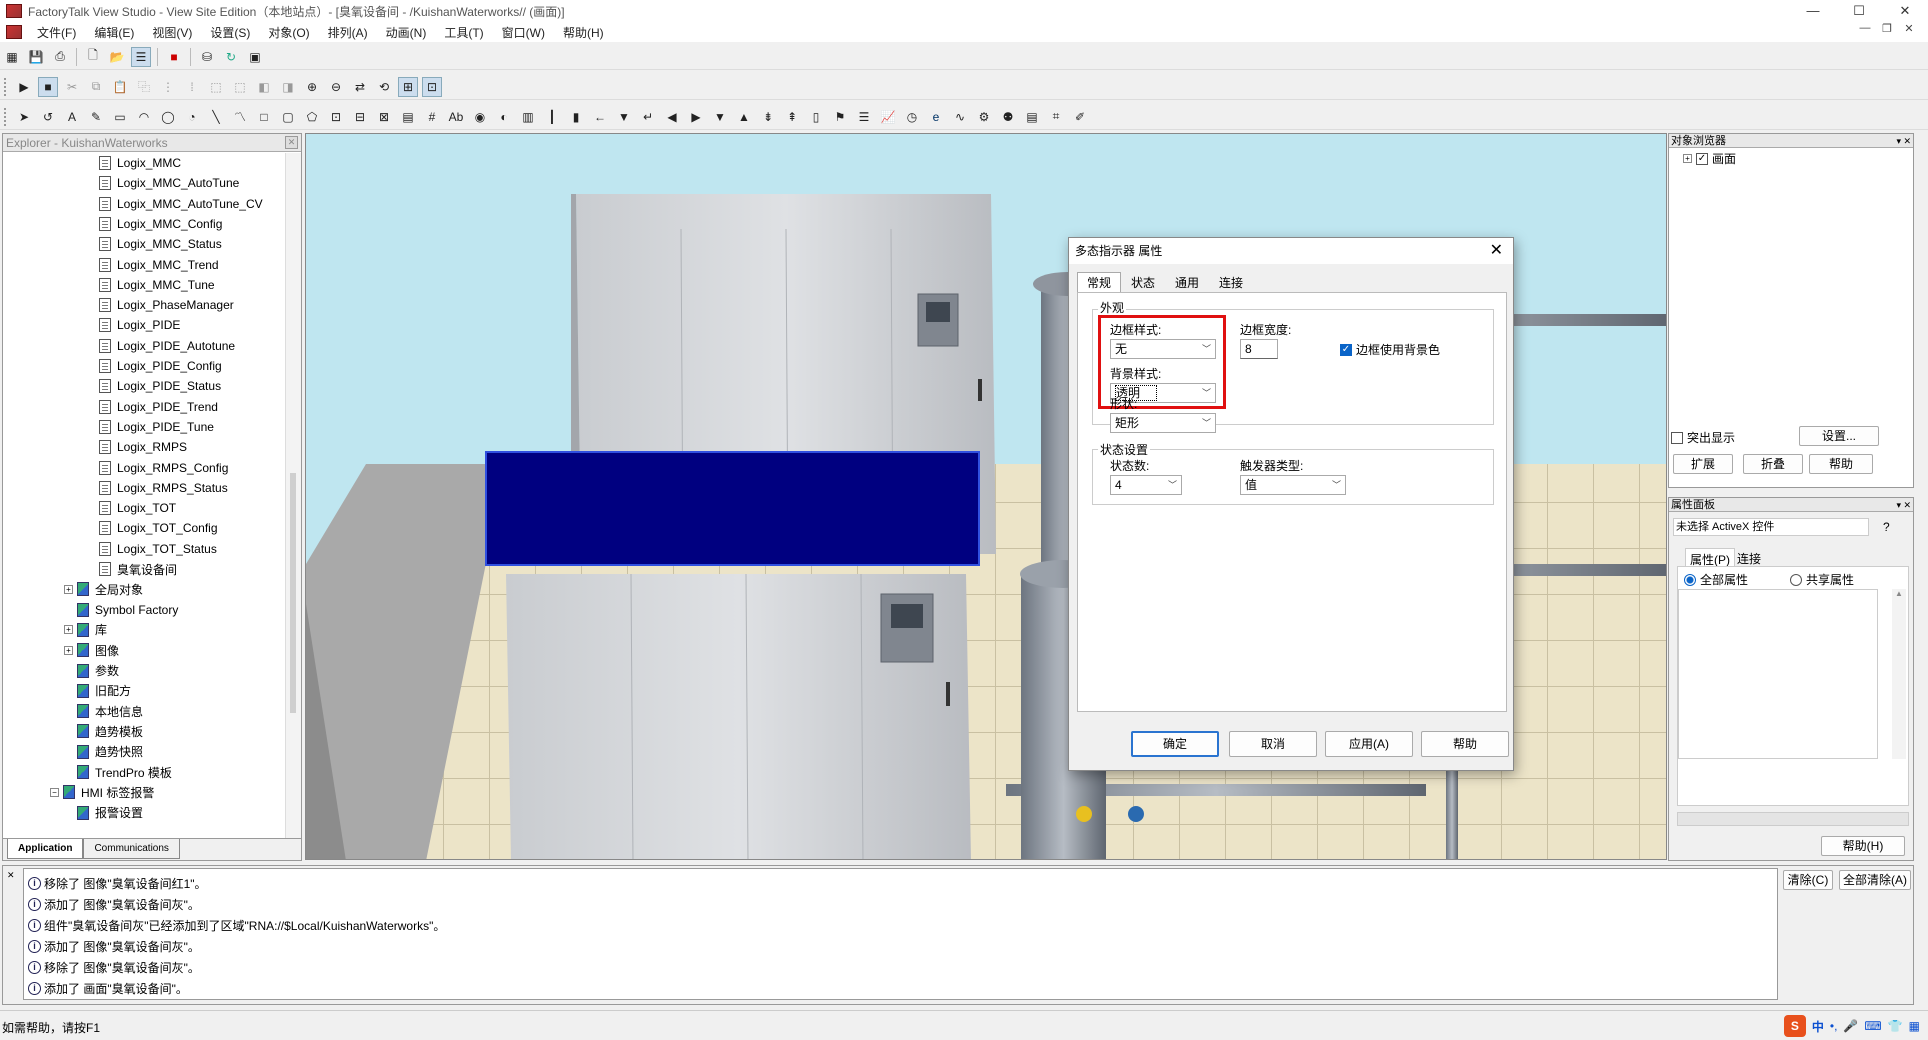 This screenshot has height=1040, width=1928. Describe the element at coordinates (72, 117) in the screenshot. I see `text-tool-icon: A` at that location.